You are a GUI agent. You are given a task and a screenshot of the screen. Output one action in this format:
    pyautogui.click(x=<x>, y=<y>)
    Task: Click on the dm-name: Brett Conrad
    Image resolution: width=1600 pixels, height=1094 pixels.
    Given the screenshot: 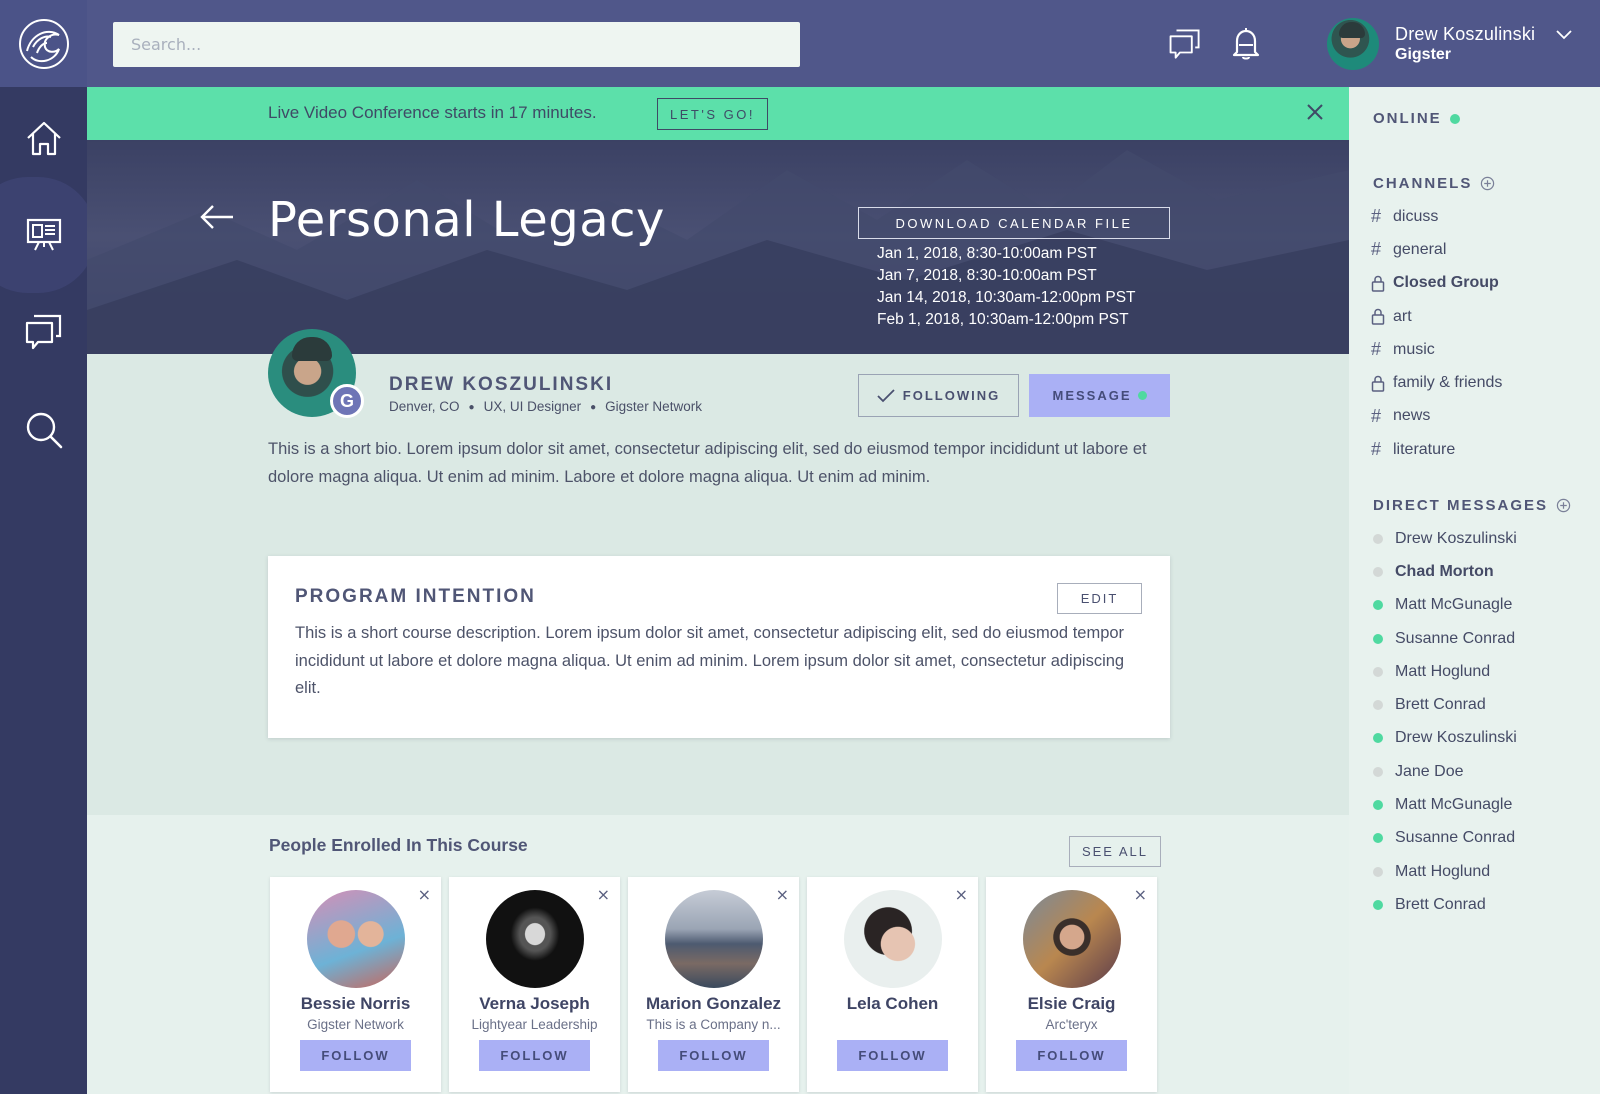 What is the action you would take?
    pyautogui.click(x=1440, y=904)
    